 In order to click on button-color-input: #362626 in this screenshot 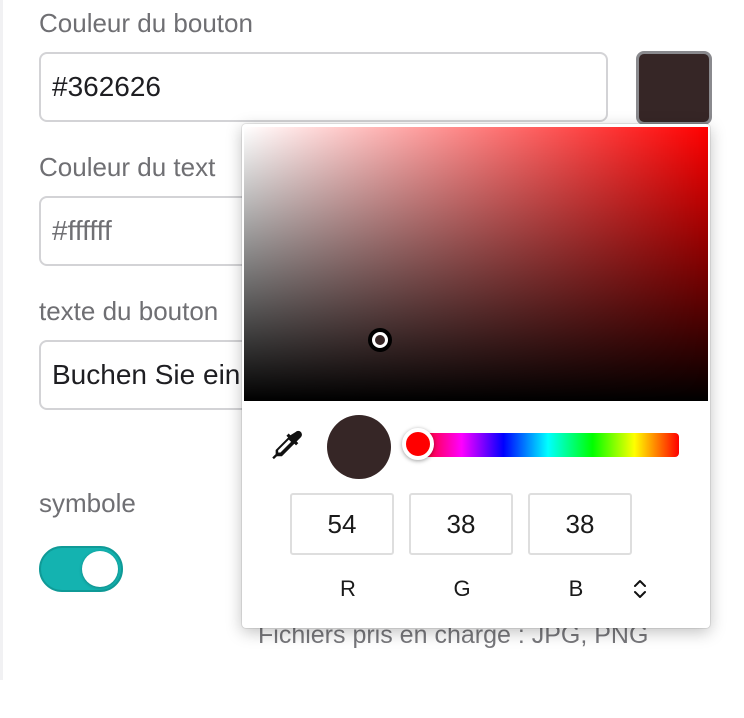, I will do `click(323, 87)`.